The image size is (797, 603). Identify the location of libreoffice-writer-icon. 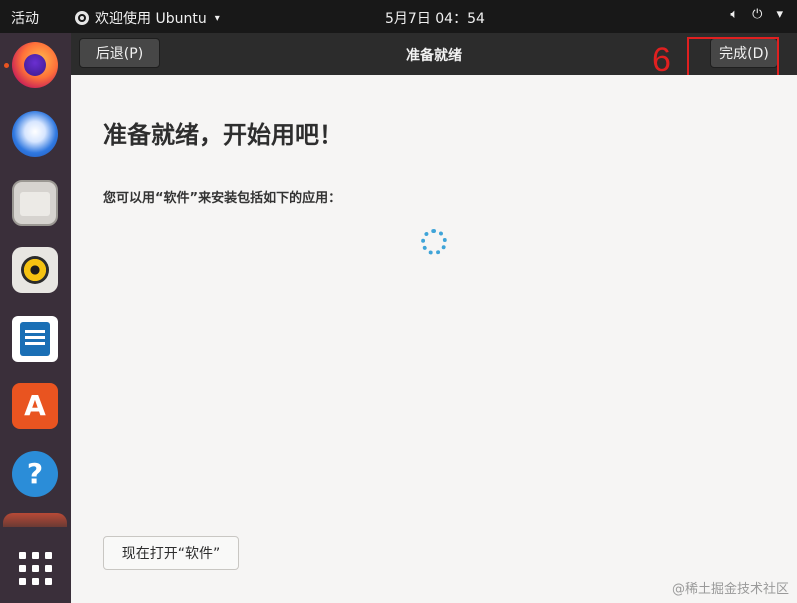
(35, 339).